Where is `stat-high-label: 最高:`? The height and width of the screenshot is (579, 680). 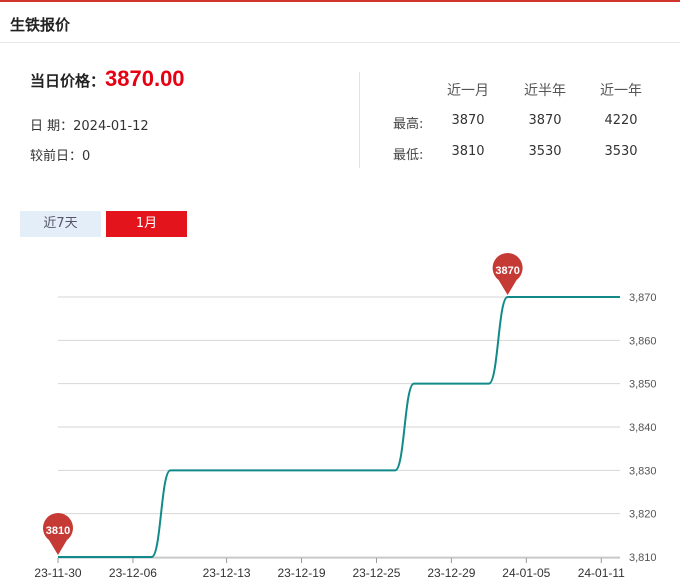
stat-high-label: 最高: is located at coordinates (408, 124).